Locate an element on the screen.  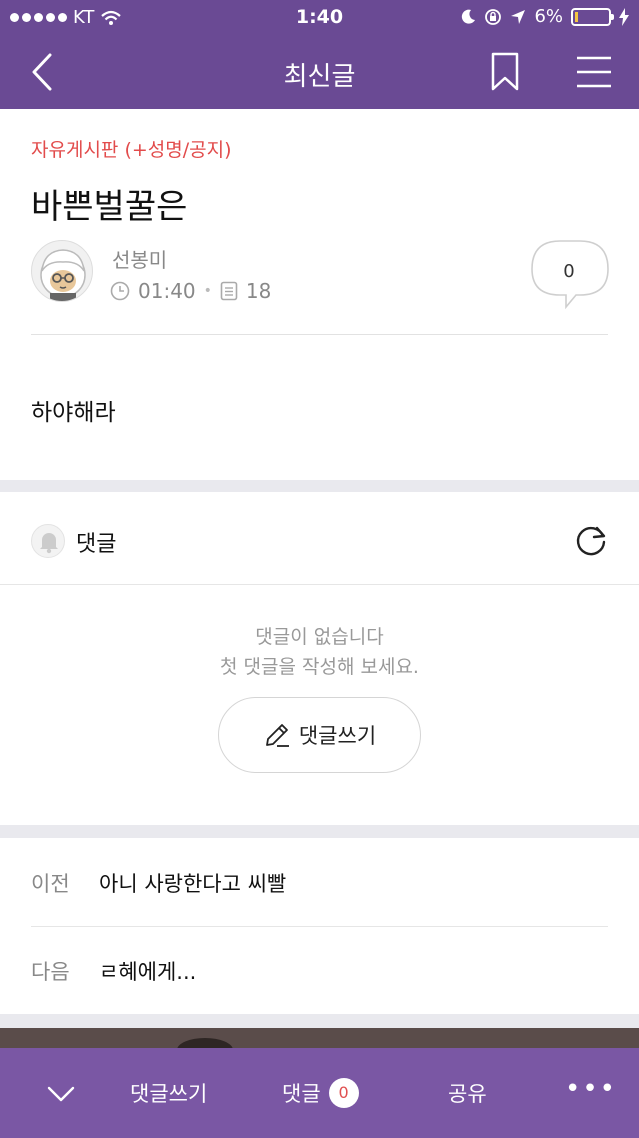
toolbar-write-comment-button: 댓글쓰기 is located at coordinates (168, 1093).